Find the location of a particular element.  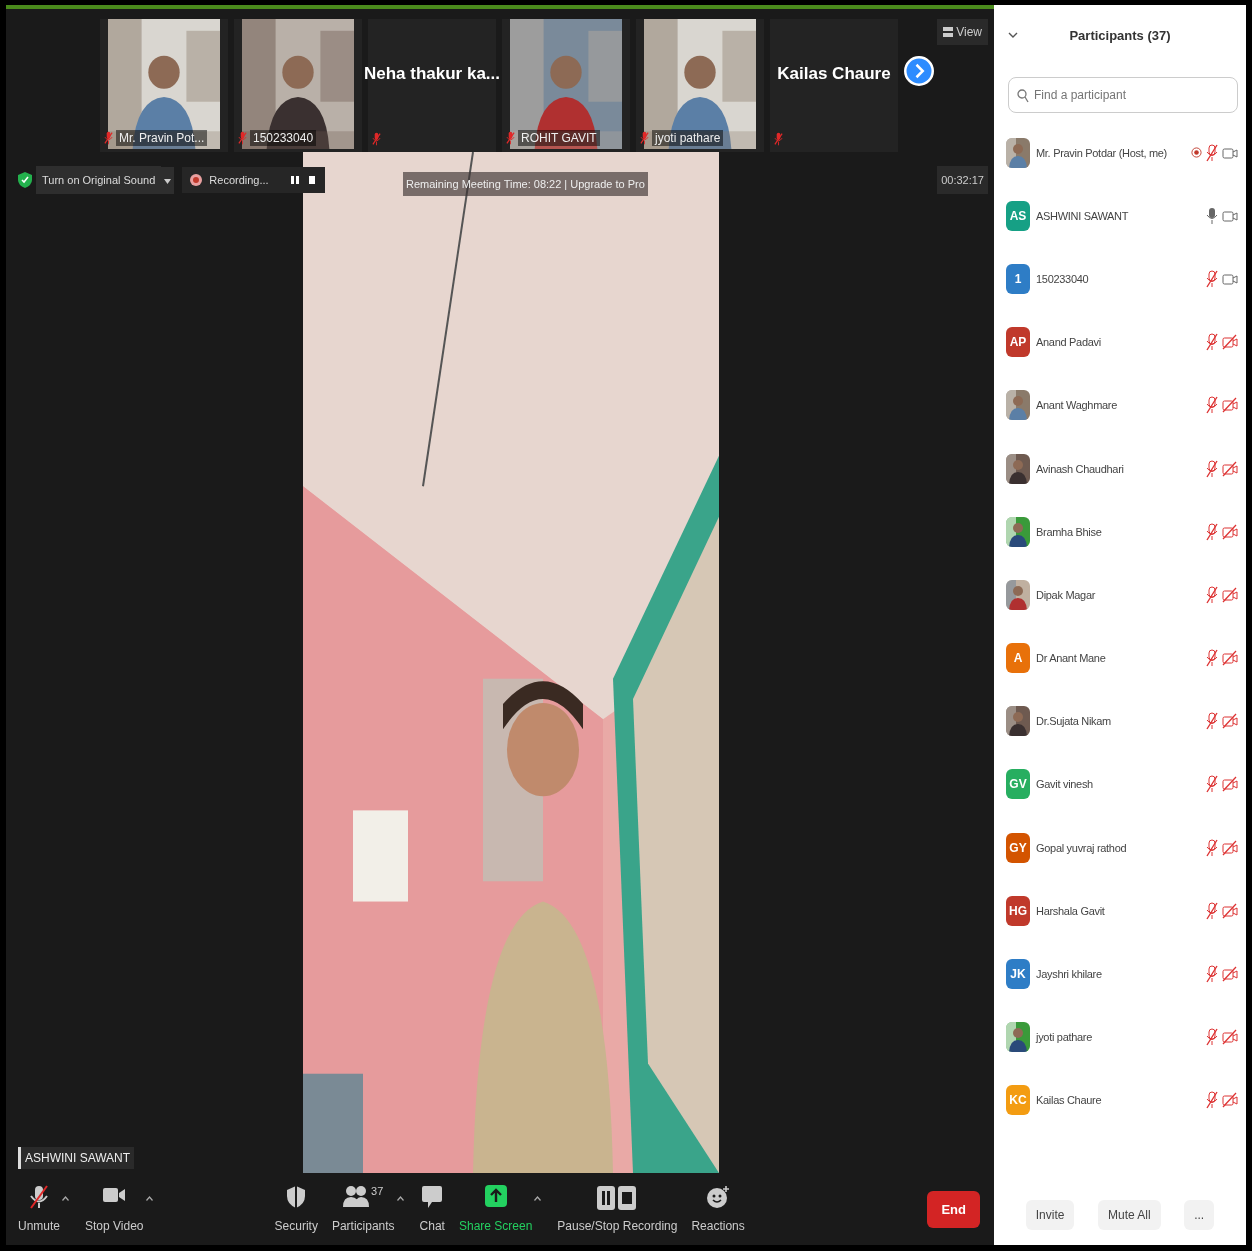

participant-row: 1 150233040 is located at coordinates (1120, 279).